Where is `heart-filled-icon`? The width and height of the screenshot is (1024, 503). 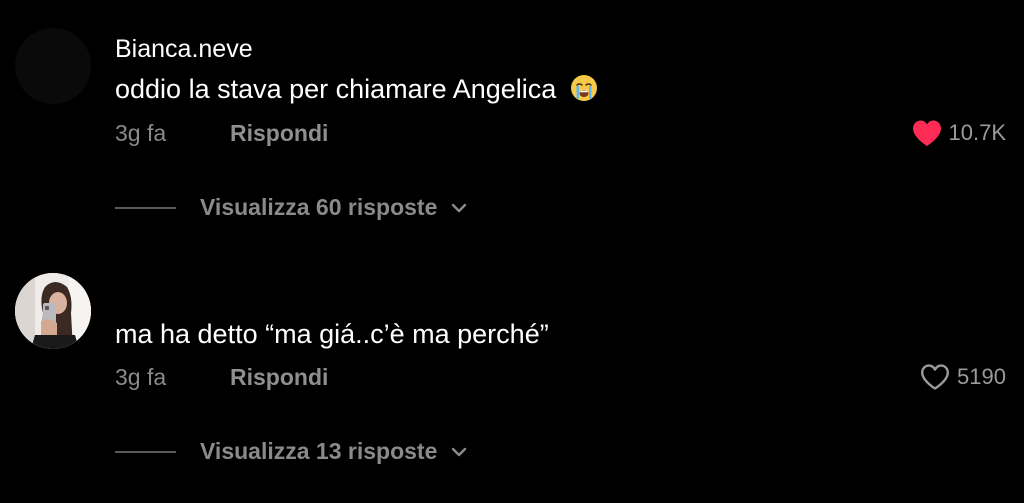
heart-filled-icon is located at coordinates (926, 133).